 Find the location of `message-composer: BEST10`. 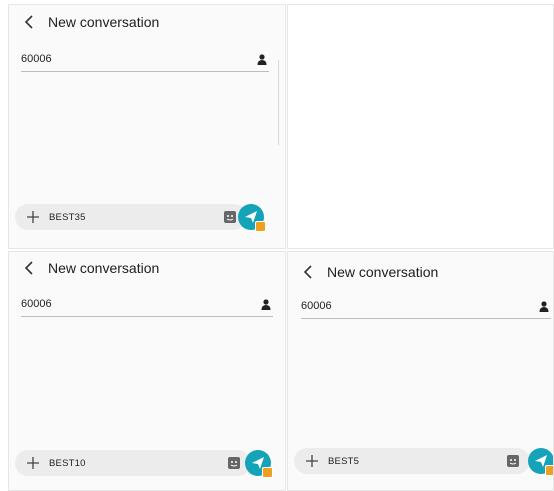

message-composer: BEST10 is located at coordinates (133, 463).